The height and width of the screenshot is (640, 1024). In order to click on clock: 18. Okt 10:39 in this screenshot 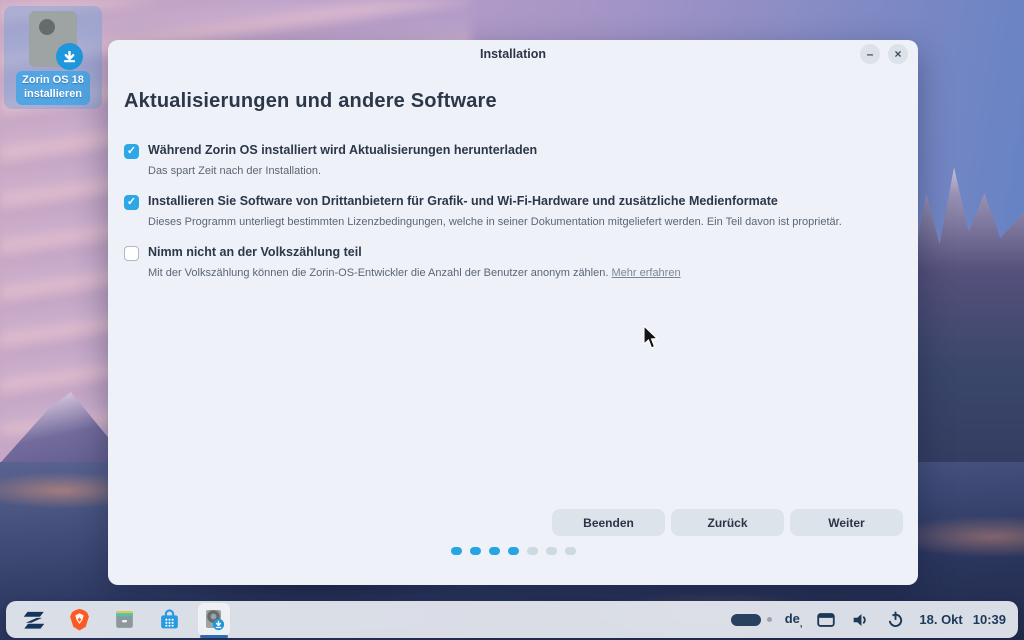, I will do `click(962, 619)`.